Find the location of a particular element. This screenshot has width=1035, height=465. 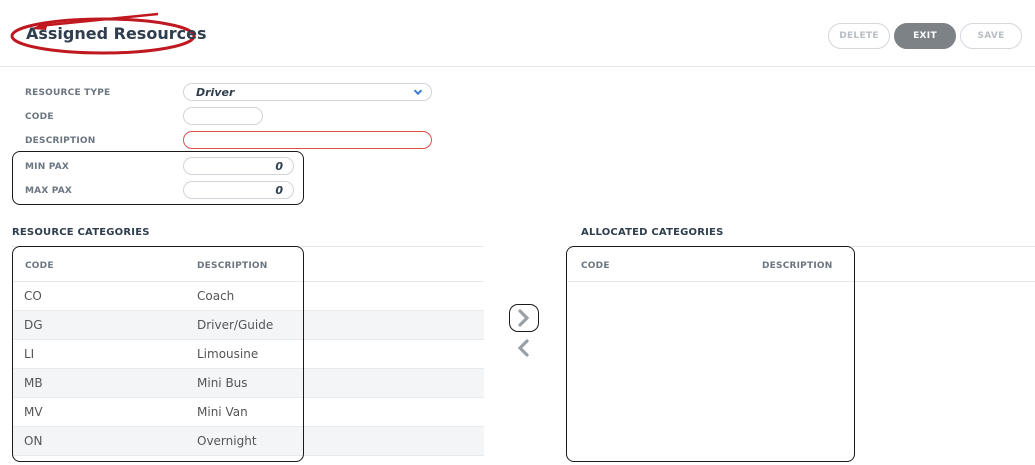

resource-type-value: Driver is located at coordinates (215, 92).